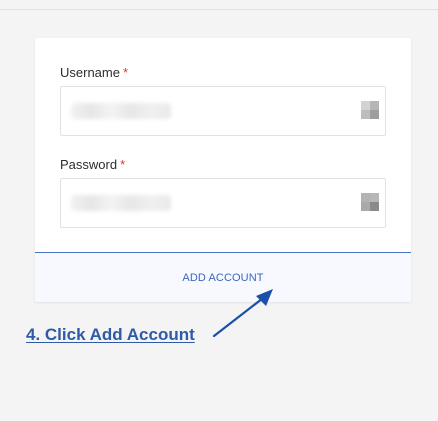 This screenshot has width=438, height=421. Describe the element at coordinates (123, 164) in the screenshot. I see `password-required-mark: *` at that location.